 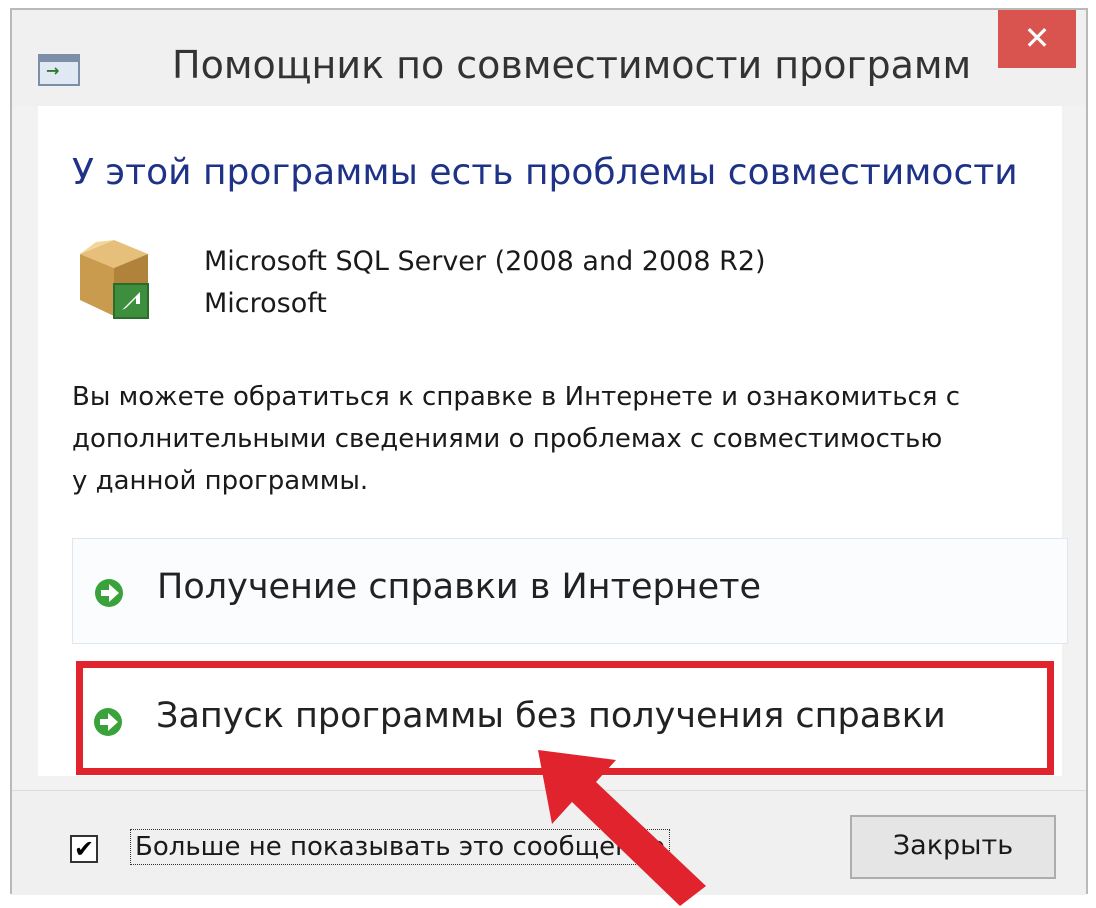 What do you see at coordinates (114, 279) in the screenshot?
I see `software-package-icon` at bounding box center [114, 279].